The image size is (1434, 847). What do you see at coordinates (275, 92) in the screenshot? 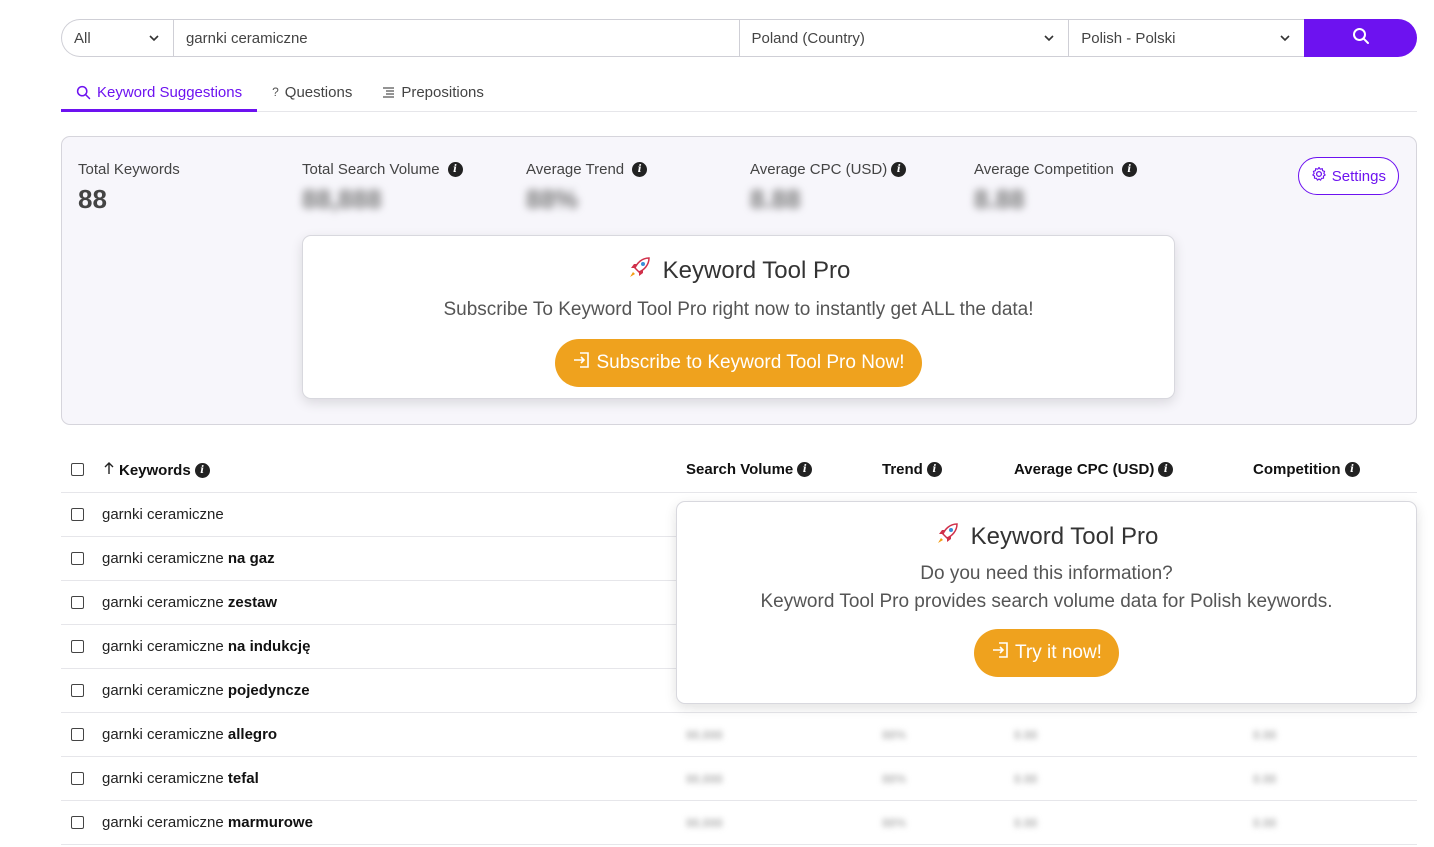
I see `question-icon: ?` at bounding box center [275, 92].